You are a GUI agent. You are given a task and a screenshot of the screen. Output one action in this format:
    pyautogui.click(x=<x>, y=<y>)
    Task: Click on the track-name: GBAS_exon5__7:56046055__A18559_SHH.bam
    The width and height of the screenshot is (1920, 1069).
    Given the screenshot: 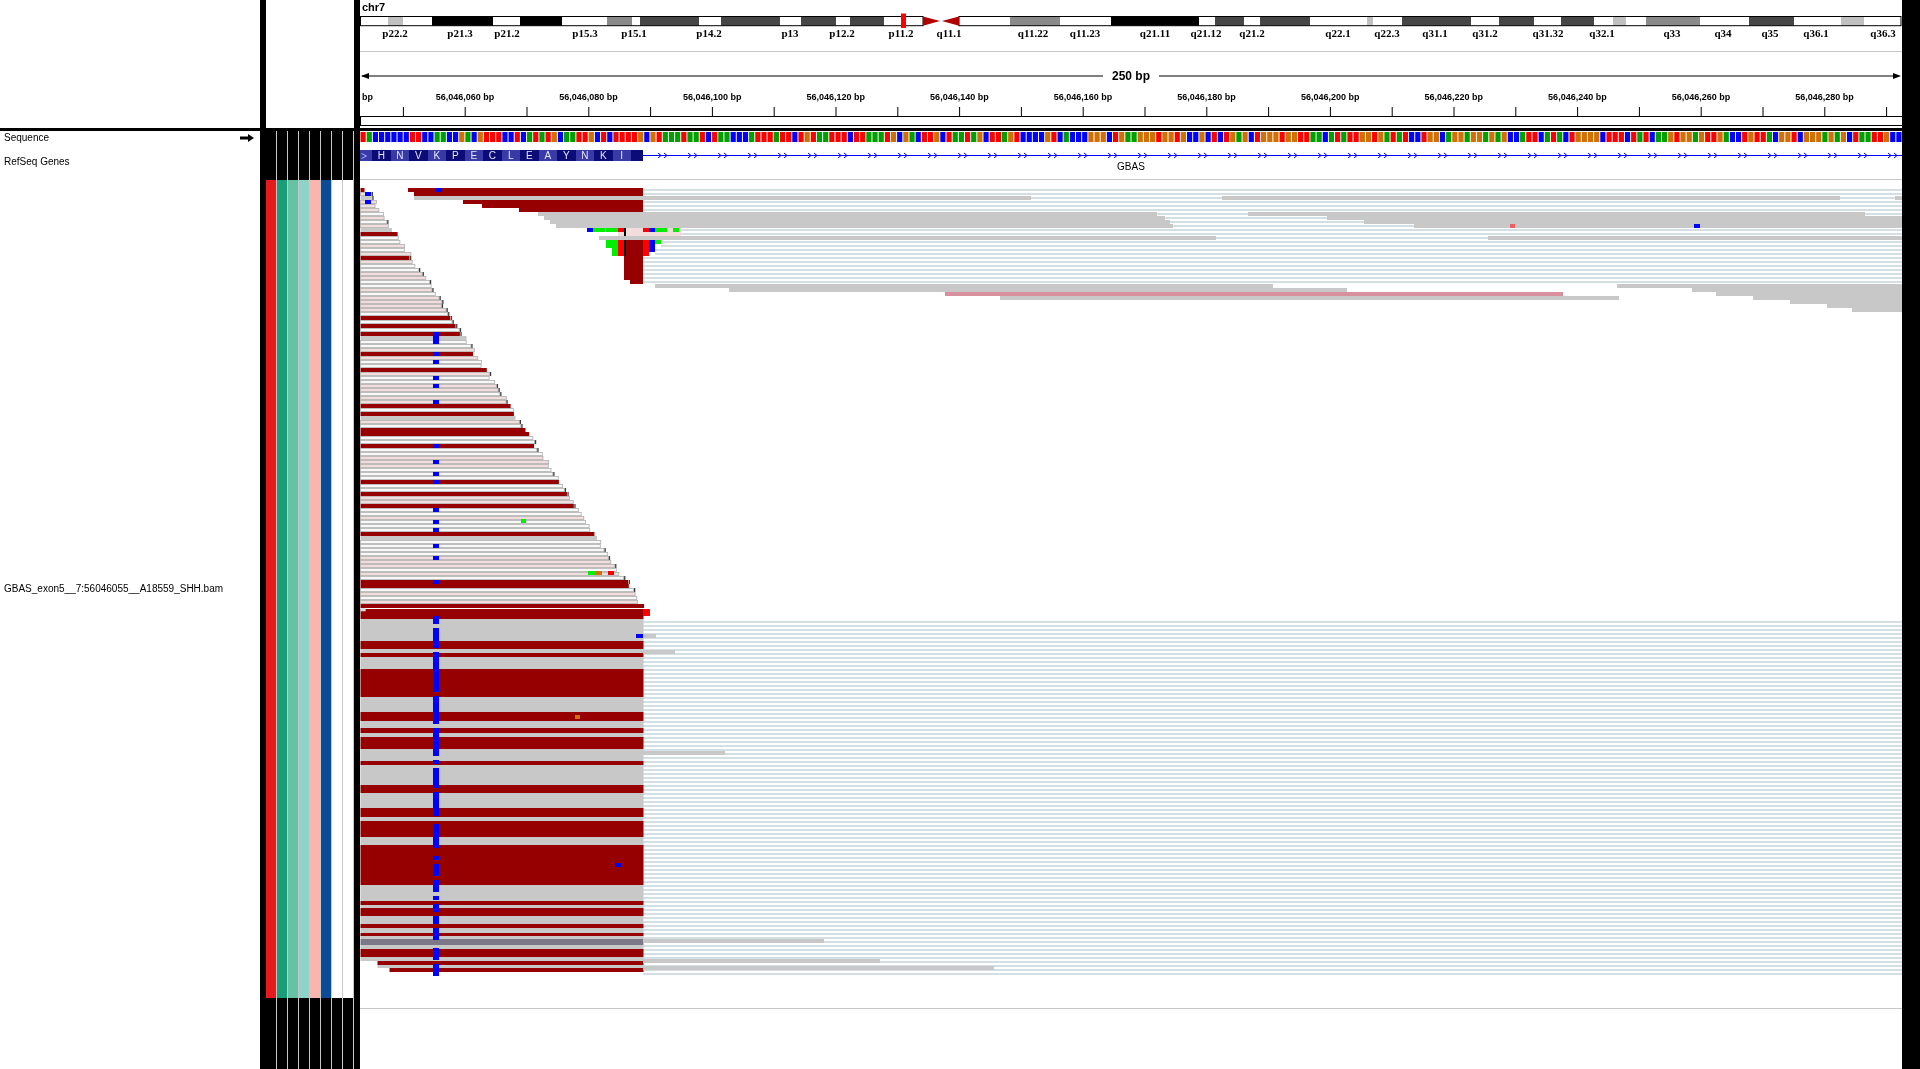 What is the action you would take?
    pyautogui.click(x=114, y=589)
    